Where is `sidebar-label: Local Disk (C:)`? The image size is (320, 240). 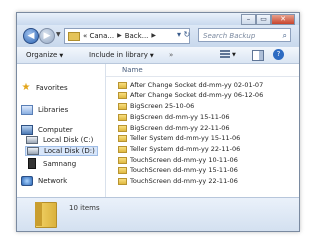
sidebar-label: Local Disk (C:) is located at coordinates (68, 140).